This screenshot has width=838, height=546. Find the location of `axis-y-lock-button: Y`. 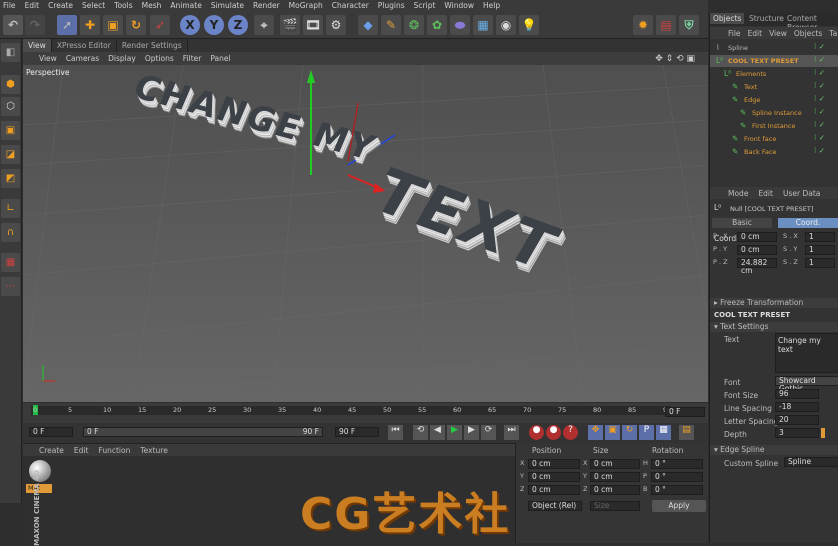

axis-y-lock-button: Y is located at coordinates (214, 25).